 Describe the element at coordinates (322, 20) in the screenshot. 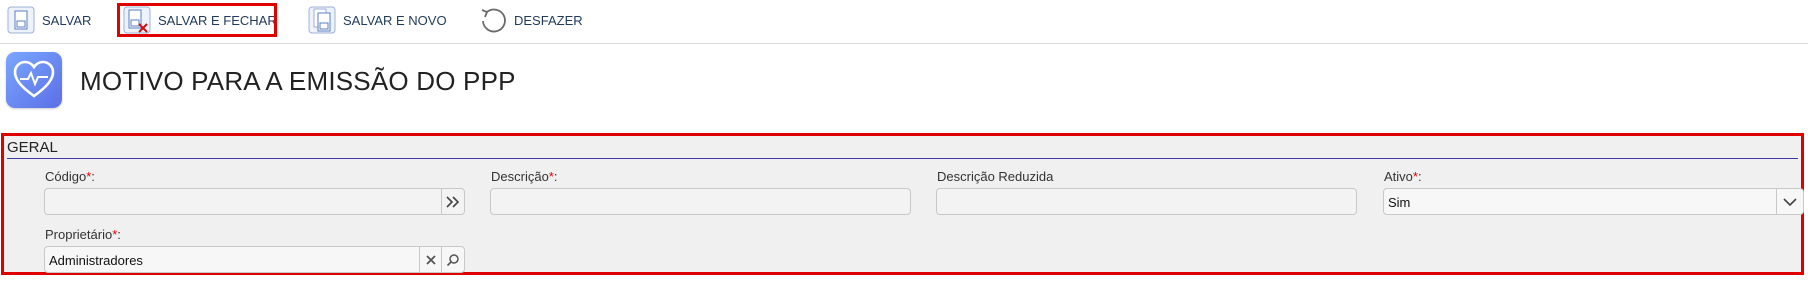

I see `save-new-icon` at that location.